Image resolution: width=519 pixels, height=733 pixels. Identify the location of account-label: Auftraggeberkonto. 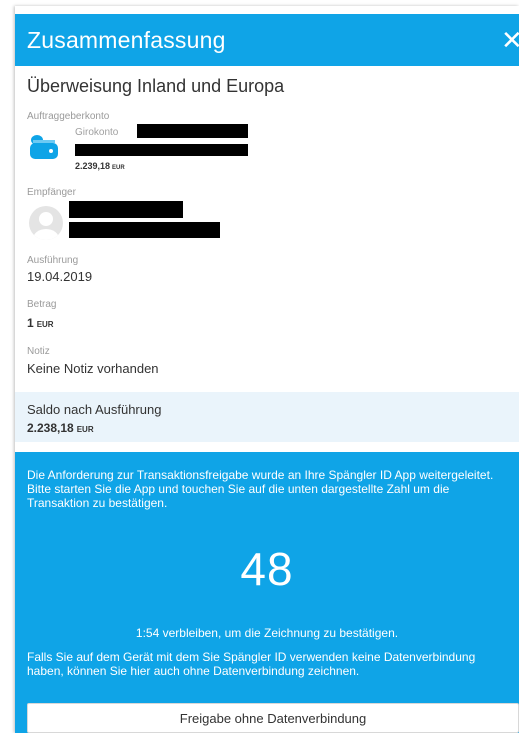
(68, 116).